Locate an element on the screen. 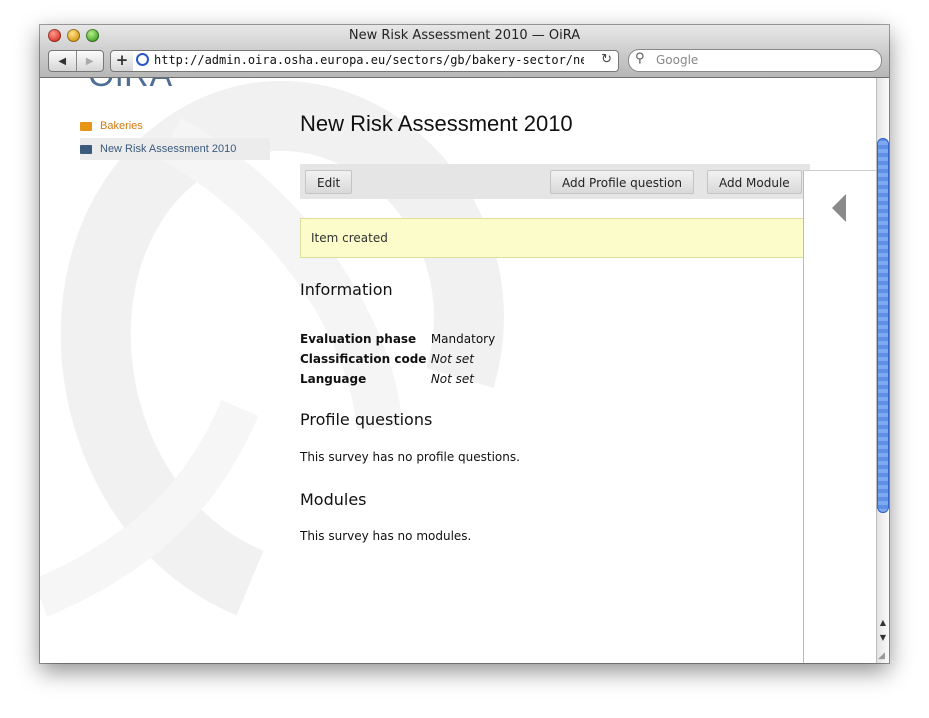 The height and width of the screenshot is (718, 929). resize-grip-icon: ◢ is located at coordinates (881, 656).